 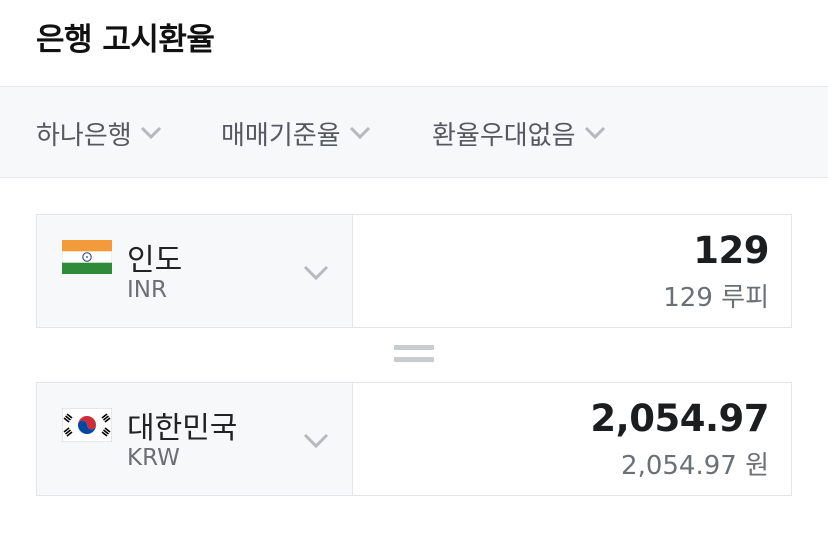 I want to click on from-amount-text: 129 루피, so click(x=716, y=298).